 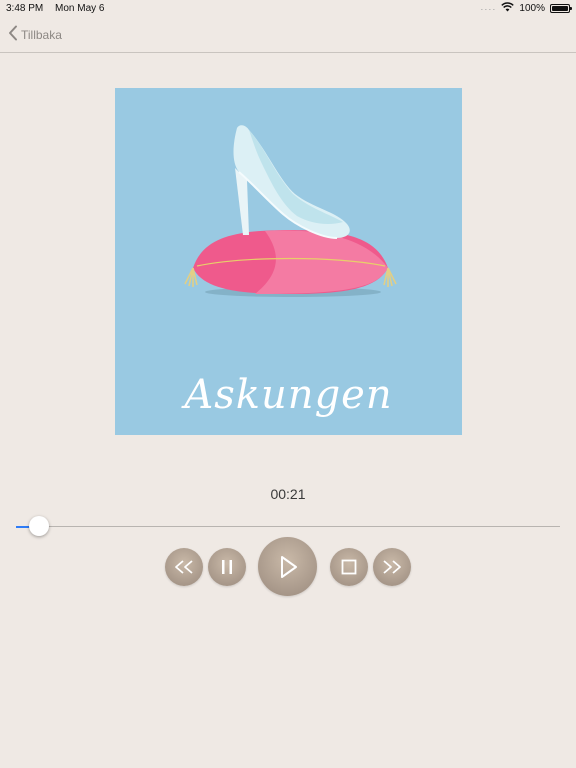 I want to click on play-icon, so click(x=288, y=567).